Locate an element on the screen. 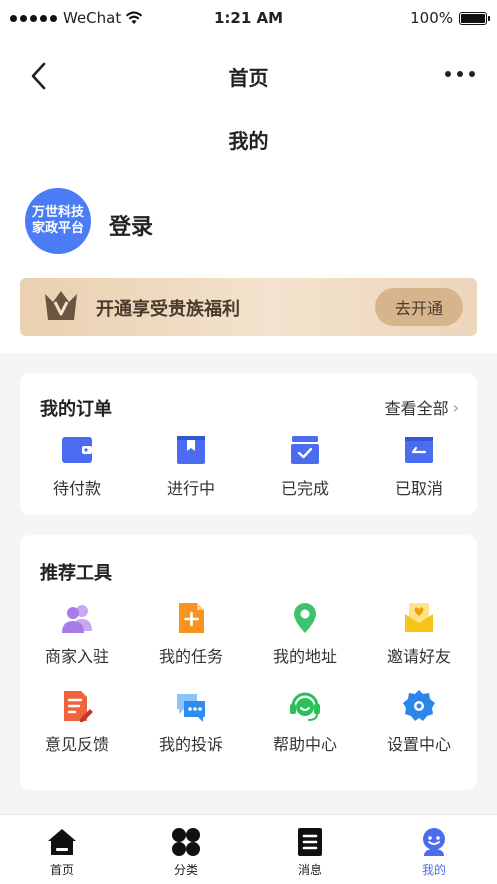 The height and width of the screenshot is (884, 497). check-box-icon is located at coordinates (305, 450).